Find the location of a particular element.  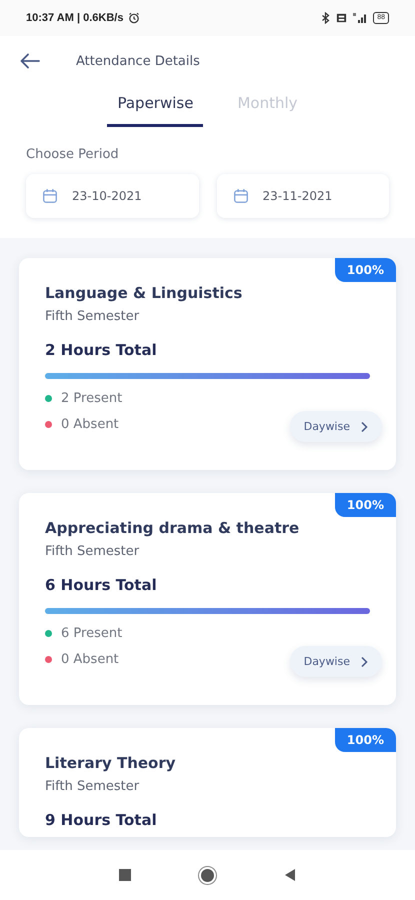

present-count: 2 Present is located at coordinates (91, 398).